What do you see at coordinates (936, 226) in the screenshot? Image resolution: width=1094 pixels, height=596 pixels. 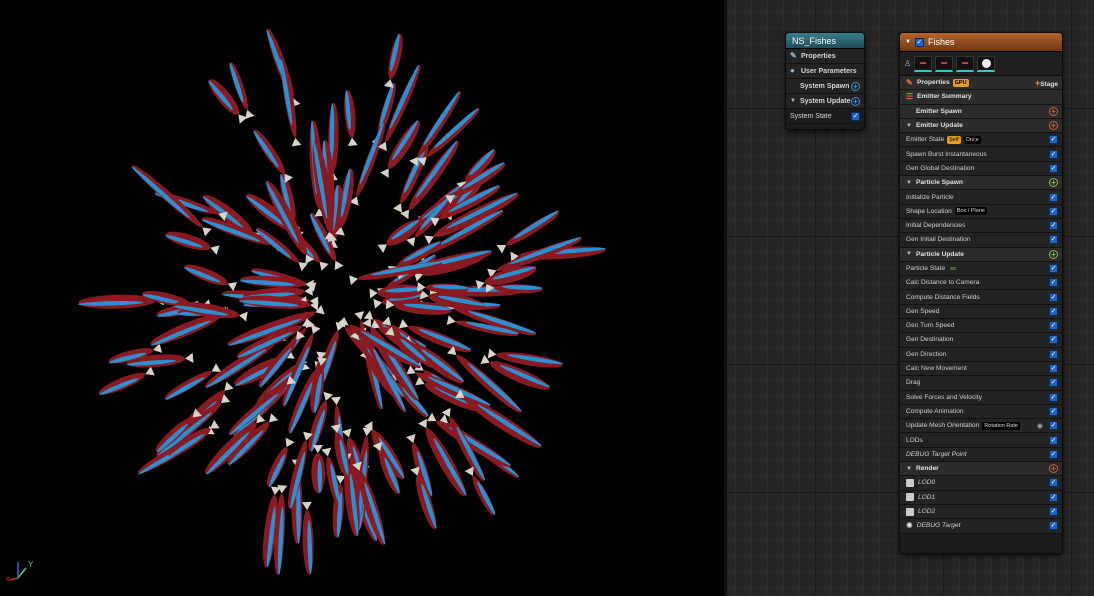 I see `module-label: Initial Dependencies` at bounding box center [936, 226].